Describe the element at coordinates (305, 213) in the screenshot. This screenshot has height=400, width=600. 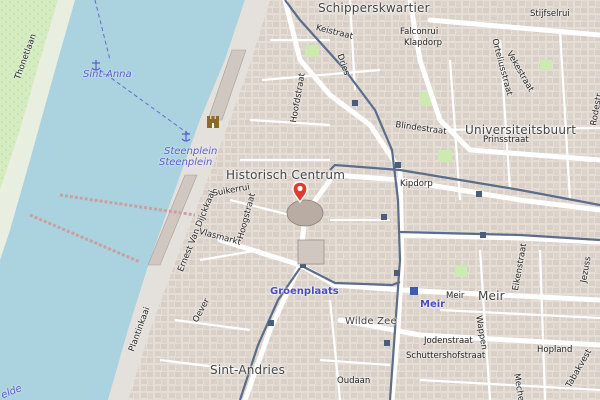
I see `cathedral-building` at that location.